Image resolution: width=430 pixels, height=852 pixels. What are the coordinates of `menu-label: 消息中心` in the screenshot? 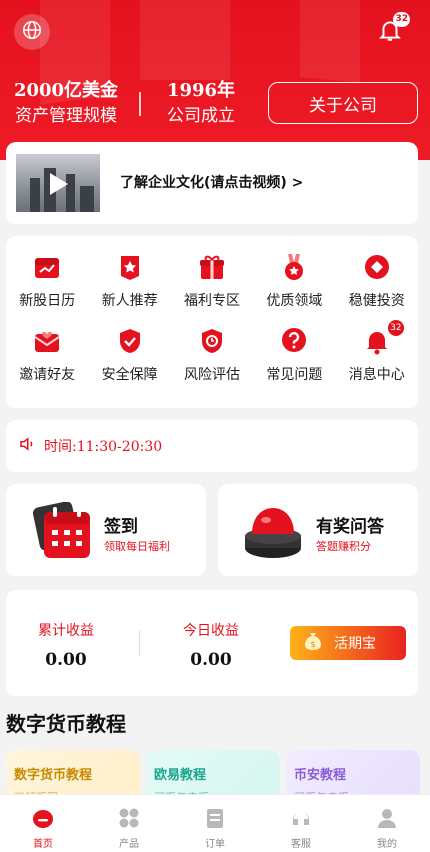 It's located at (376, 375).